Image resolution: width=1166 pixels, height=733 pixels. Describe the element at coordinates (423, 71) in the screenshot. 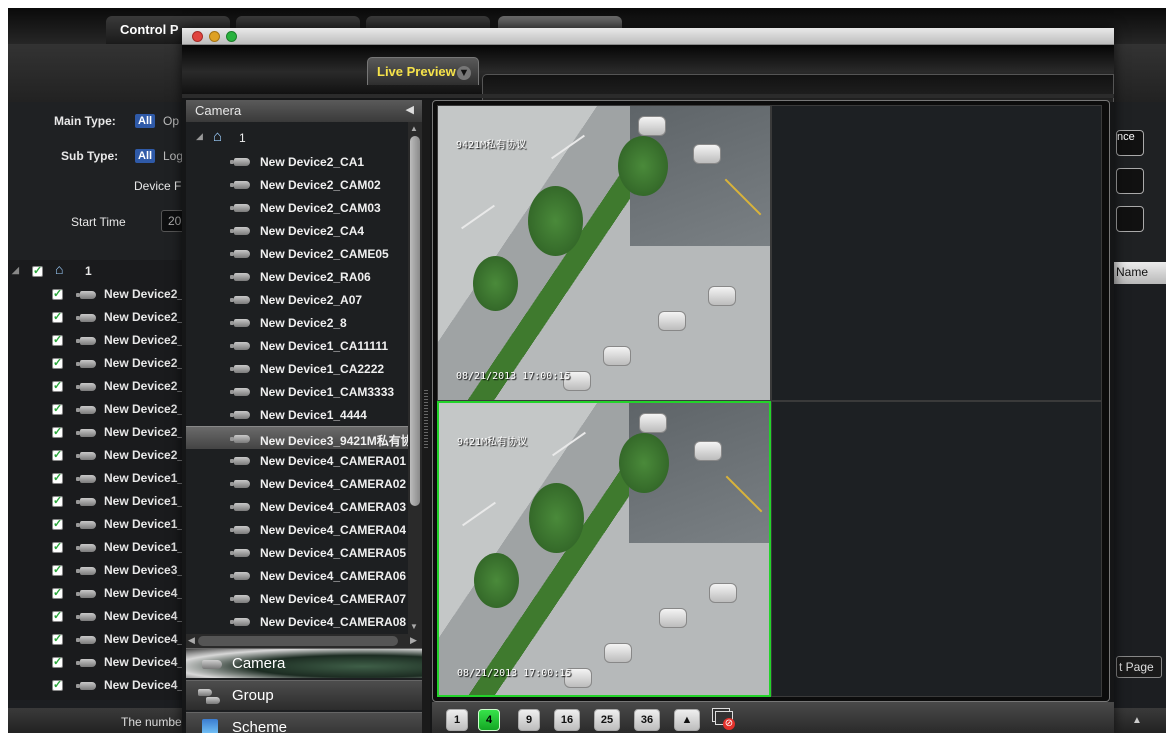

I see `tab-live-preview: Live Preview * ▼` at that location.